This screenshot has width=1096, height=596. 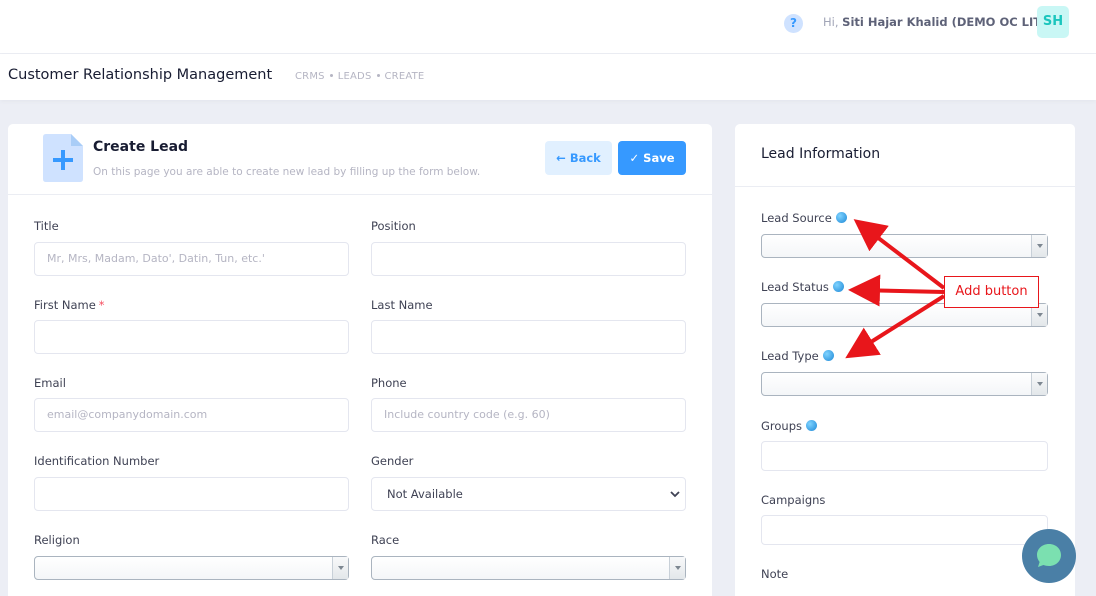 I want to click on lead-source-combobox, so click(x=904, y=246).